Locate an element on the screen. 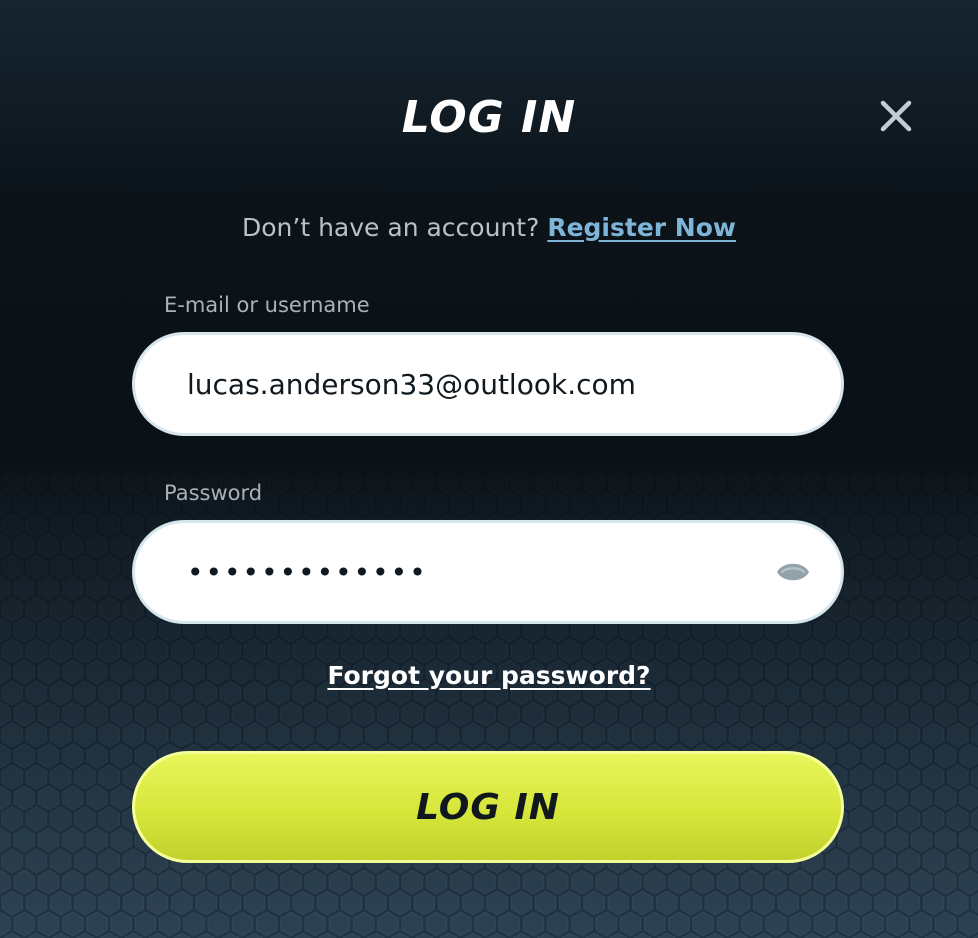 Image resolution: width=978 pixels, height=938 pixels. login-submit-button: LOG IN is located at coordinates (488, 807).